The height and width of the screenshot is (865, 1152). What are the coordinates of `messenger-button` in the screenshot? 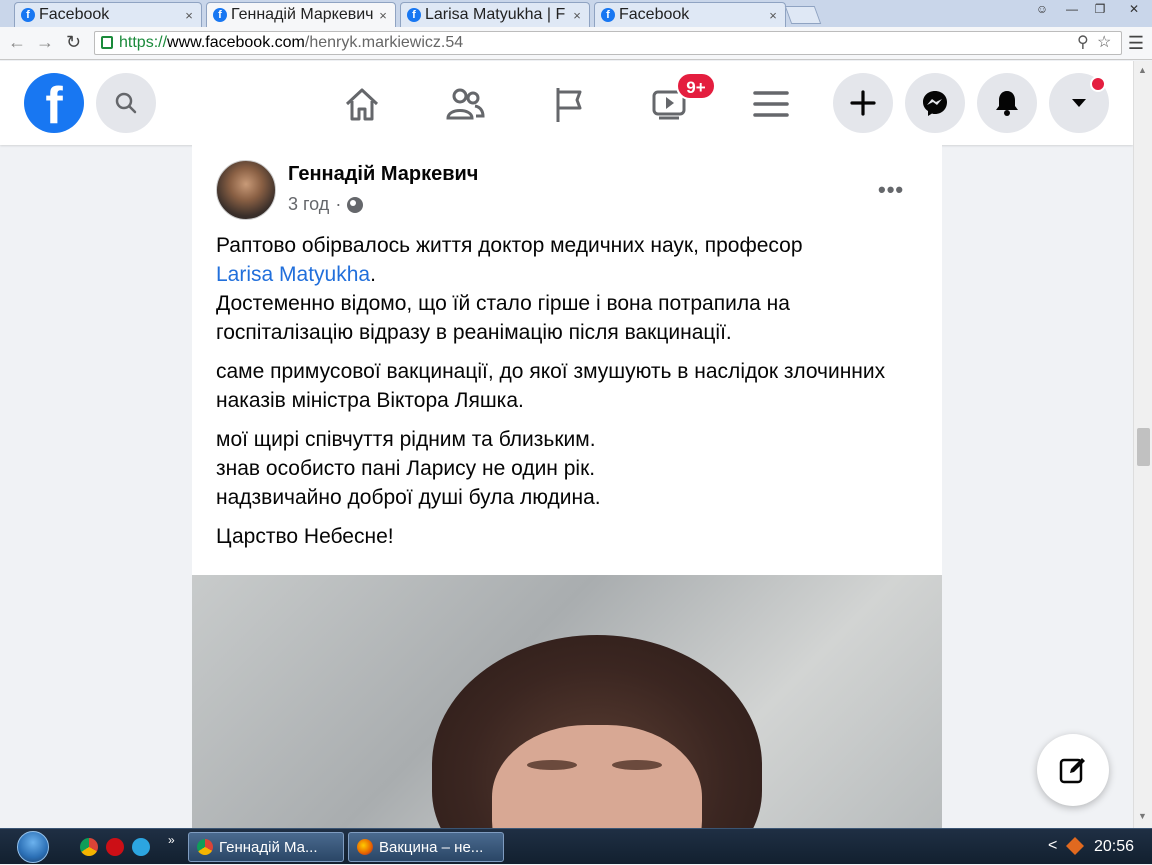 It's located at (935, 103).